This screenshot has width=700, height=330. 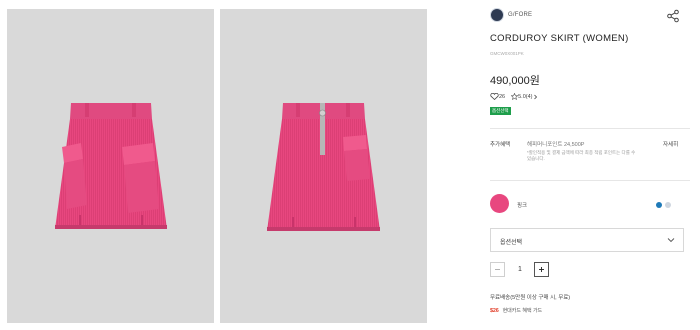 I want to click on benefit-label: 추가혜택, so click(x=500, y=145).